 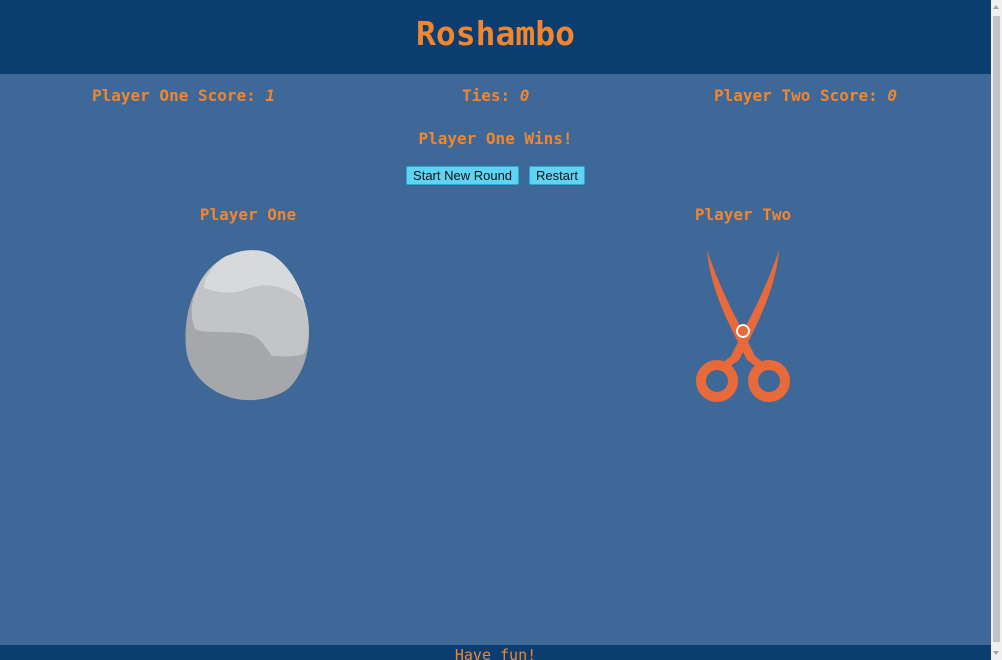 What do you see at coordinates (248, 214) in the screenshot?
I see `player-one-label: Player One` at bounding box center [248, 214].